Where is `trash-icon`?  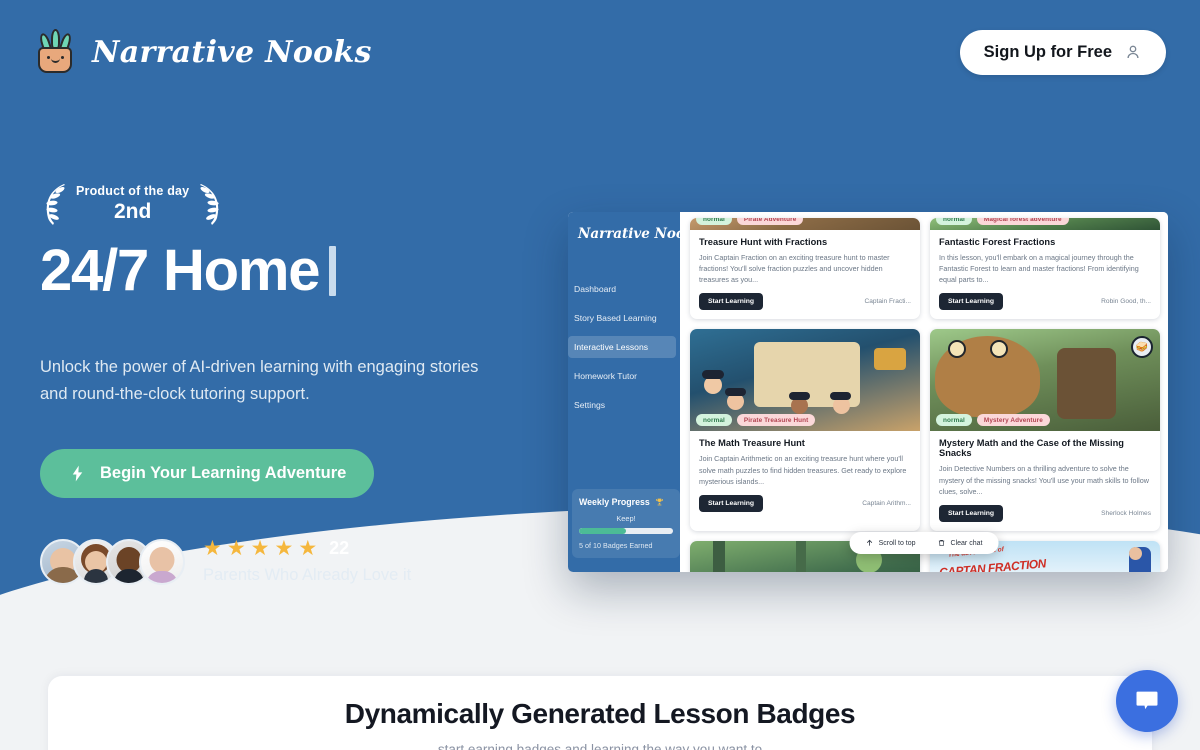 trash-icon is located at coordinates (941, 543).